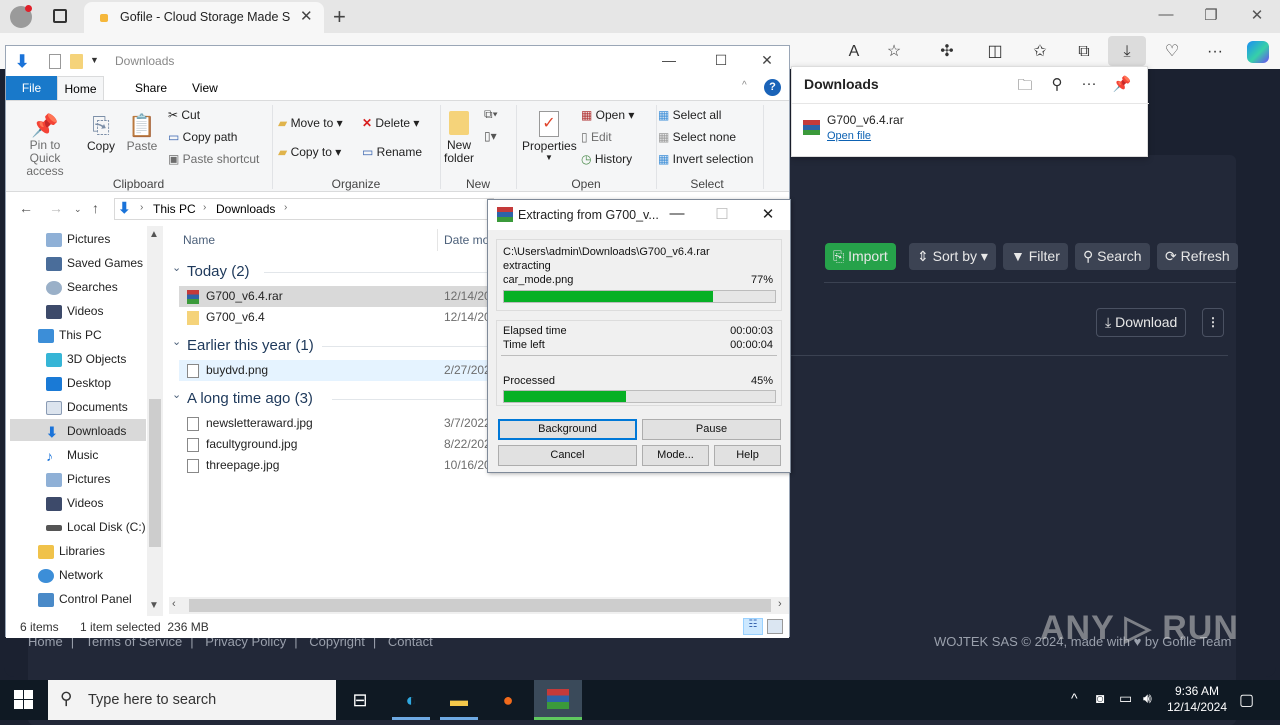  Describe the element at coordinates (86, 431) in the screenshot. I see `nav-item-downloads: ⬇ Downloads` at that location.